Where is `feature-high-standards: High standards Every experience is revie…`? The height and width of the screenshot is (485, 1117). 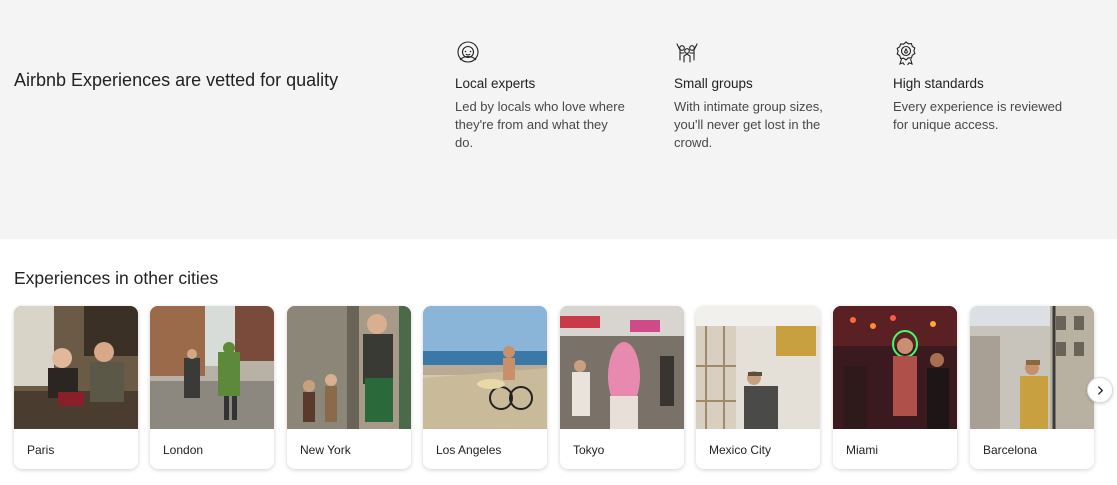
feature-high-standards: High standards Every experience is revie… is located at coordinates (988, 87).